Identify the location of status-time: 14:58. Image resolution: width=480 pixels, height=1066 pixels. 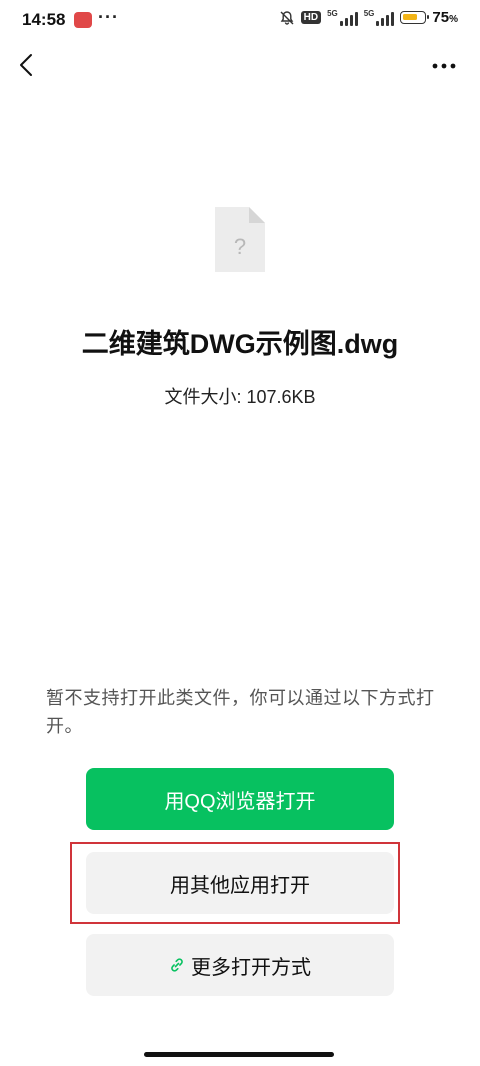
(44, 19).